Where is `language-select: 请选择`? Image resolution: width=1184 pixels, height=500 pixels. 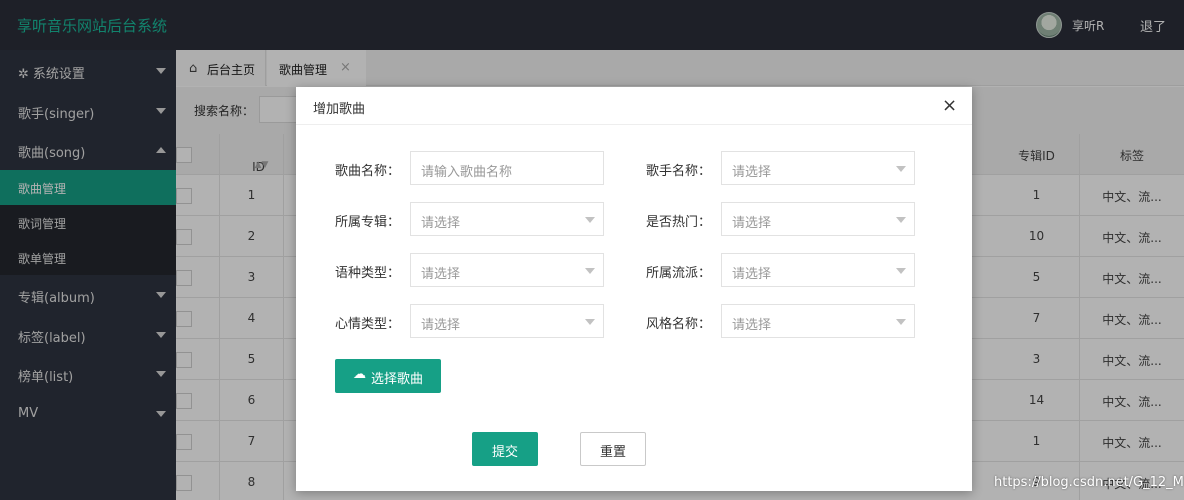
language-select: 请选择 is located at coordinates (507, 270).